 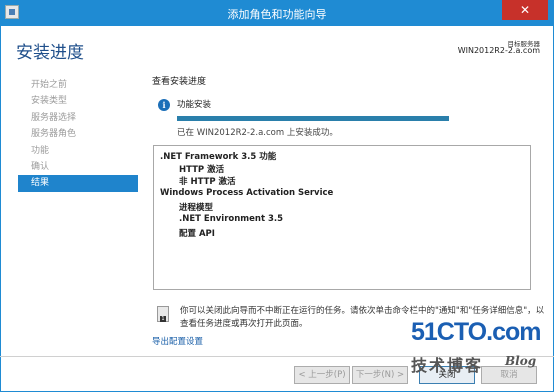 I want to click on export-settings-link: 导出配置设置, so click(x=177, y=341).